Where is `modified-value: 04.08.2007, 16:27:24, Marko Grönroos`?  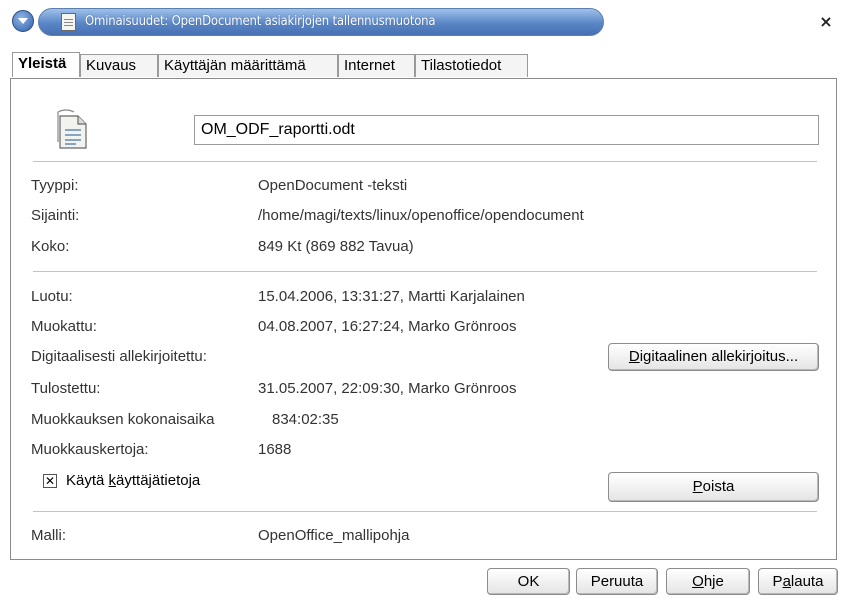
modified-value: 04.08.2007, 16:27:24, Marko Grönroos is located at coordinates (387, 326).